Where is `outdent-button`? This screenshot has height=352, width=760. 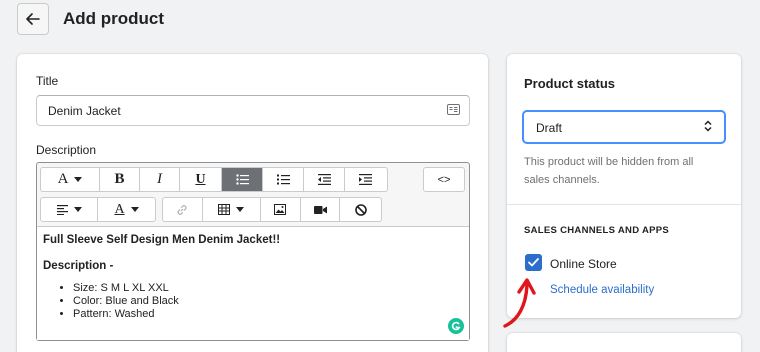
outdent-button is located at coordinates (324, 179).